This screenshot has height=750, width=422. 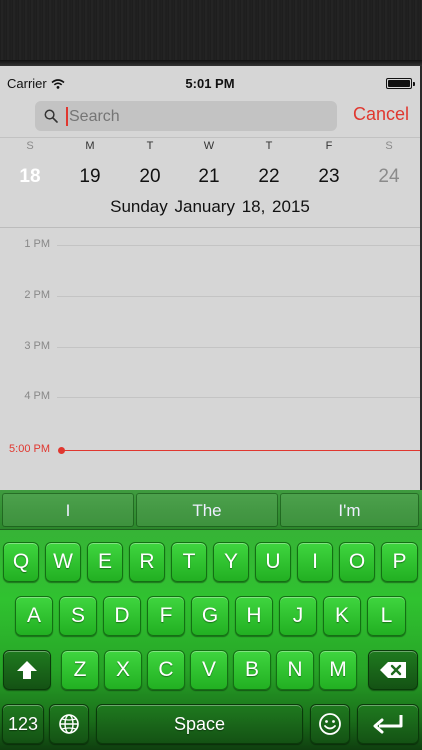 What do you see at coordinates (231, 562) in the screenshot?
I see `key-y: Y` at bounding box center [231, 562].